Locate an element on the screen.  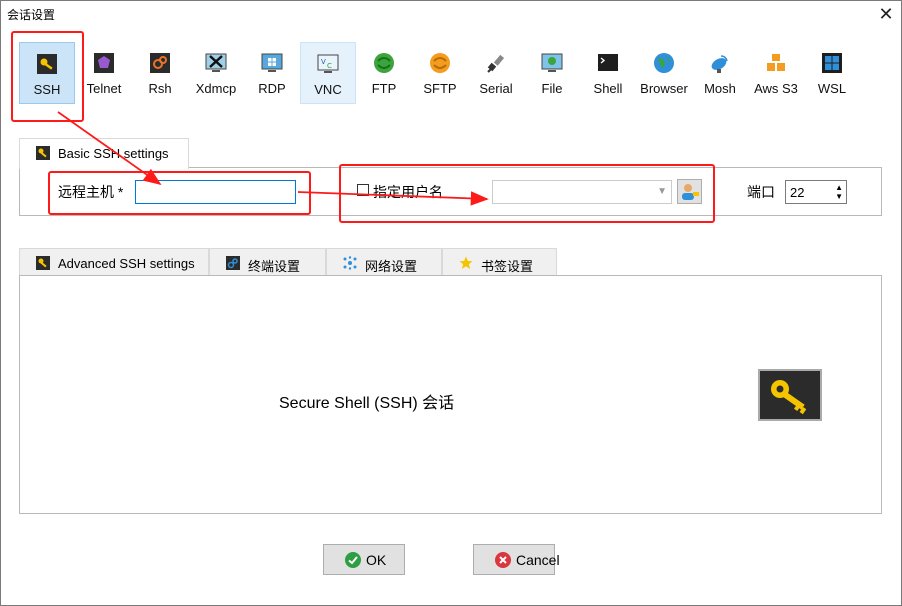
cancel-icon is located at coordinates (503, 560).